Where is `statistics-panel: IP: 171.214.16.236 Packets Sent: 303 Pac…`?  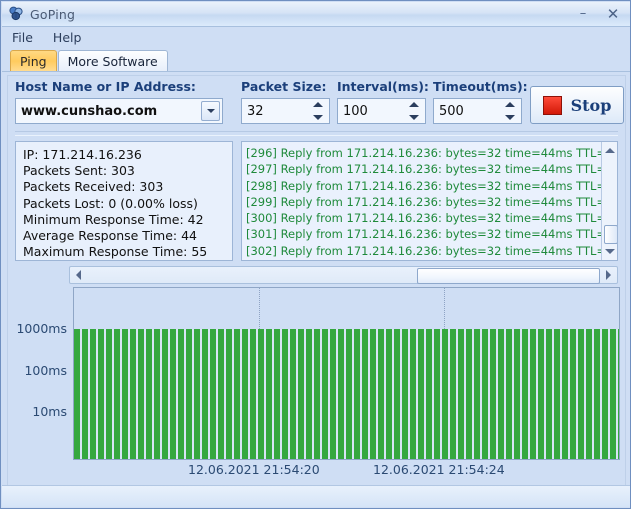
statistics-panel: IP: 171.214.16.236 Packets Sent: 303 Pac… is located at coordinates (124, 201).